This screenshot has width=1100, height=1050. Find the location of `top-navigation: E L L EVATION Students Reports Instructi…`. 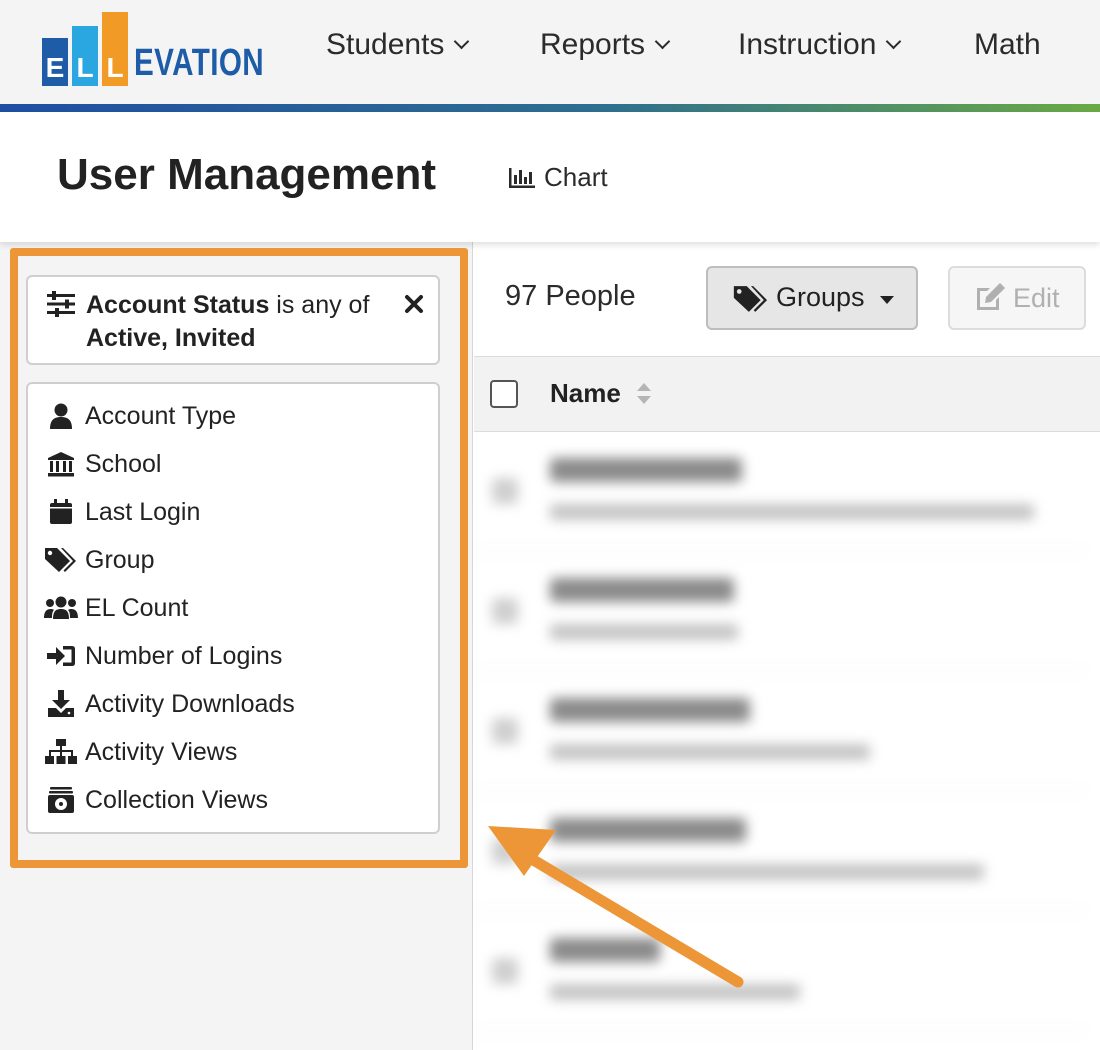

top-navigation: E L L EVATION Students Reports Instructi… is located at coordinates (550, 56).